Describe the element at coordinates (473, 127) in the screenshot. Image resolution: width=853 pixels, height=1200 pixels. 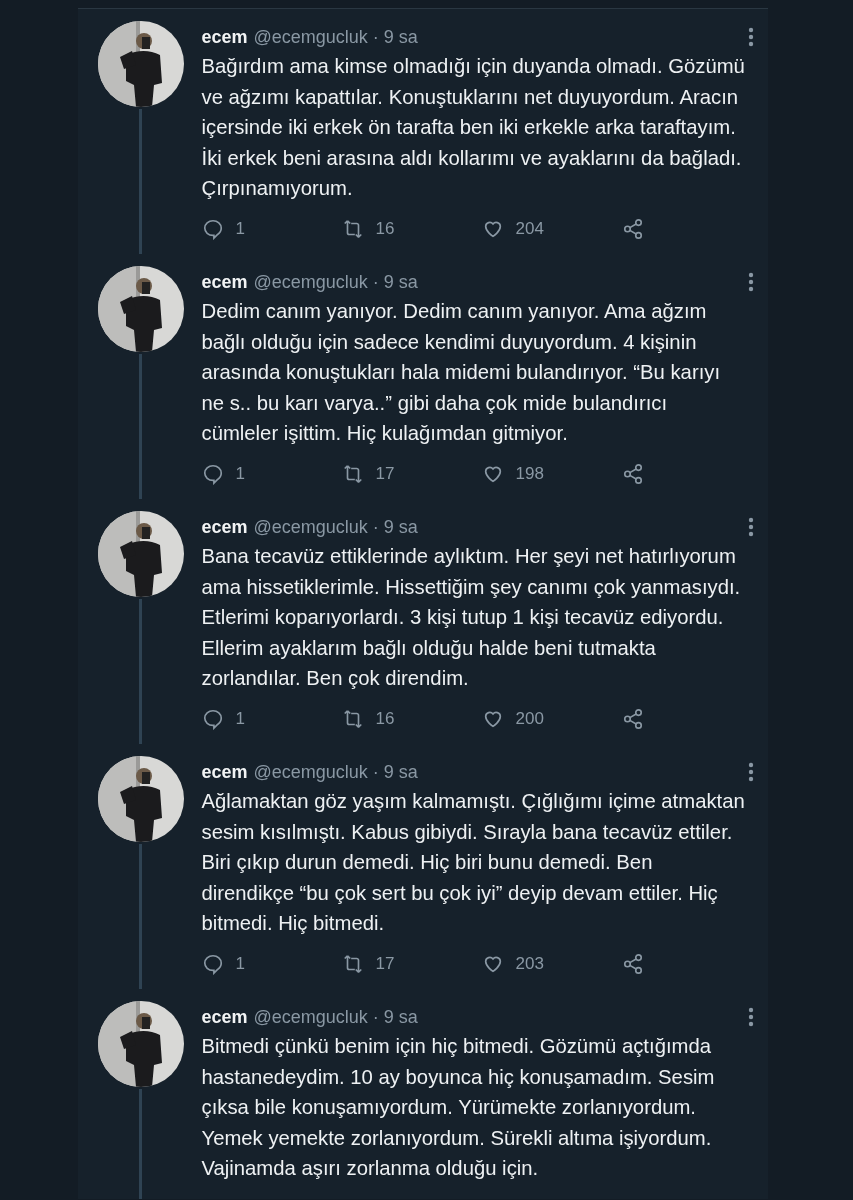
I see `tweet-text: Bağırdım ama kimse olmadığı için duyanda olmadı. Gözümü ve ağzımı kapattılar. Konuştuklarını net duyuyordum. Aracın içersinde iki erkek ön tarafta ben iki erkekle arka taraftayım. İki erkek beni arasına aldı kollarımı ve ayaklarını da bağladı. Çırpınamıyorum.` at that location.